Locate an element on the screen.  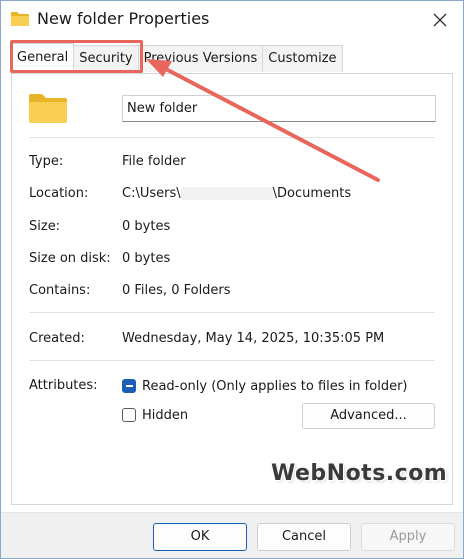
watermark: WebNots.com is located at coordinates (359, 473).